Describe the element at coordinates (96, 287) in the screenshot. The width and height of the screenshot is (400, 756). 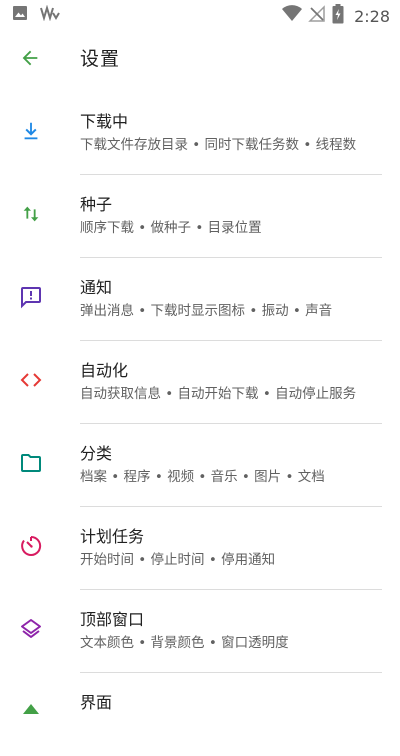
I see `setting-title: 通知` at that location.